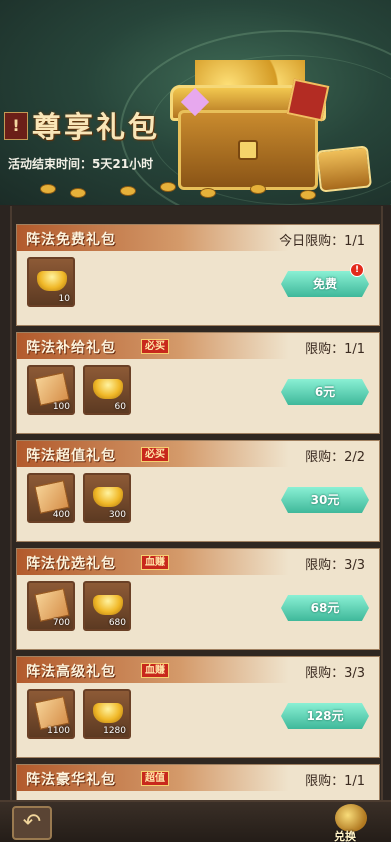  I want to click on reward-slot: 700, so click(51, 606).